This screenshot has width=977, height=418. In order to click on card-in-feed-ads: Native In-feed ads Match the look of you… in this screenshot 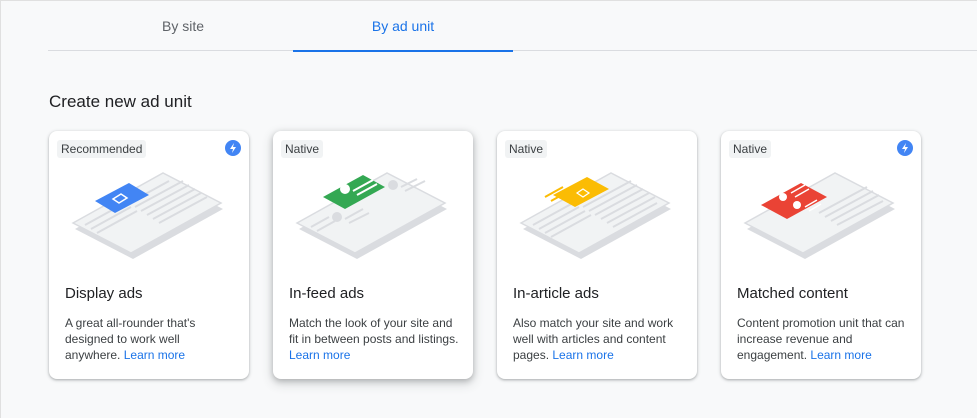, I will do `click(373, 255)`.